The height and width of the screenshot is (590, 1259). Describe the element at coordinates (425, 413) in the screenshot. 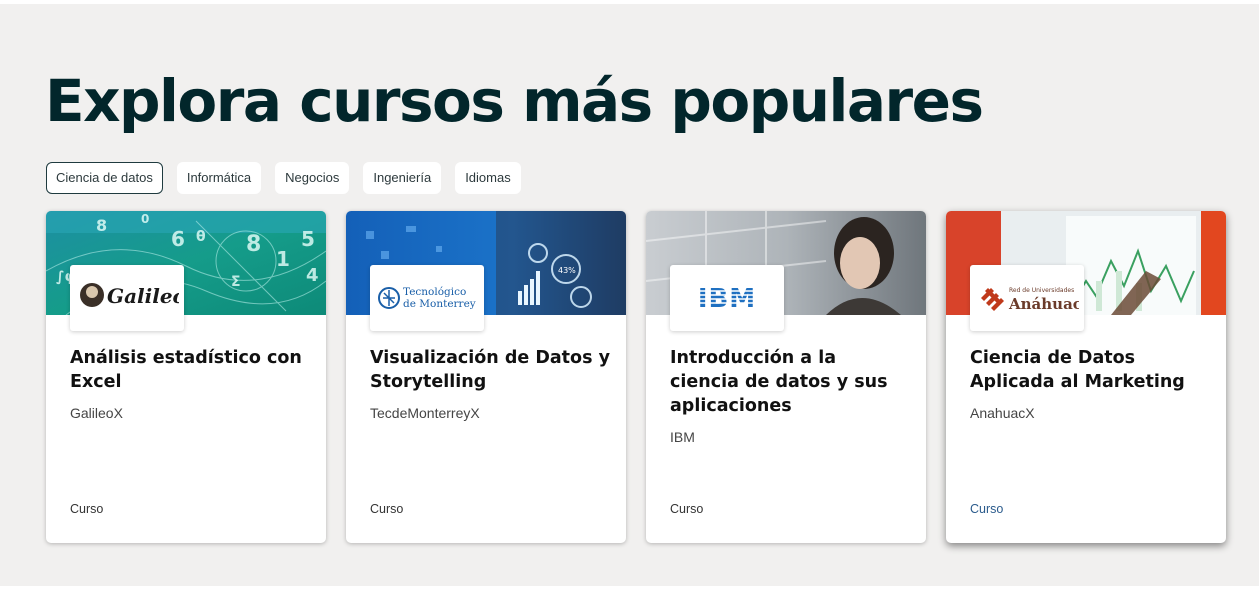

I see `course-org: TecdeMonterreyX` at that location.